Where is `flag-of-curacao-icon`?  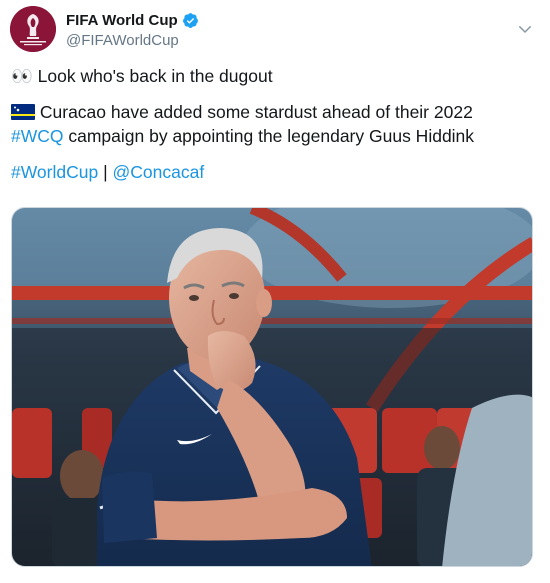 flag-of-curacao-icon is located at coordinates (23, 112).